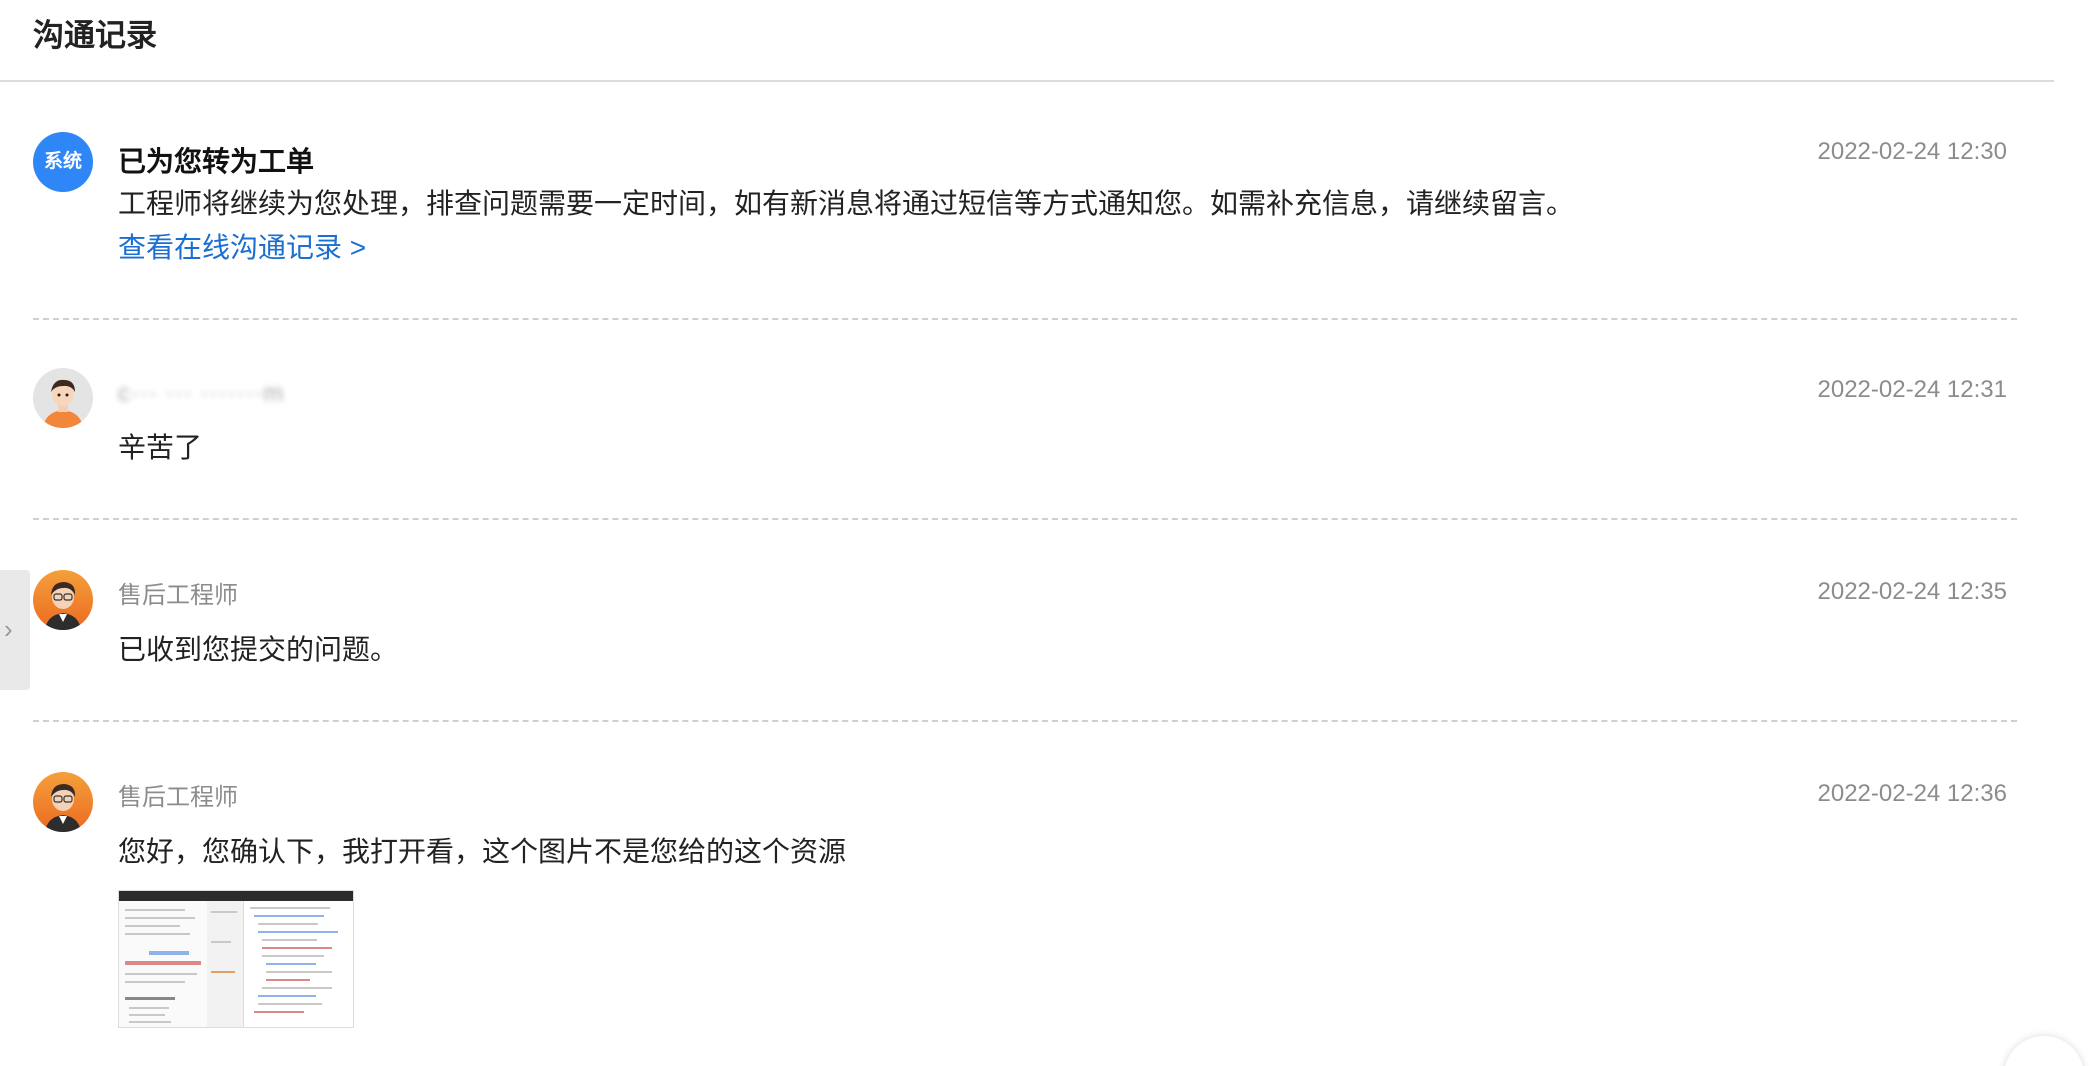  Describe the element at coordinates (15, 630) in the screenshot. I see `side-expand-tab: ›` at that location.